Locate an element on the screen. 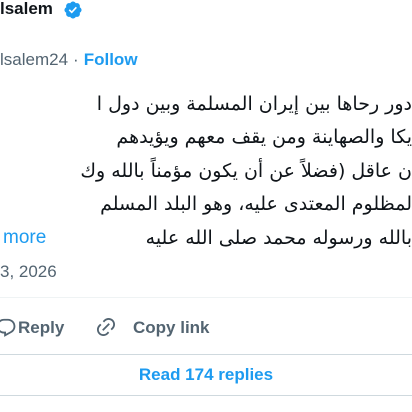  reply-button: Reply is located at coordinates (41, 328).